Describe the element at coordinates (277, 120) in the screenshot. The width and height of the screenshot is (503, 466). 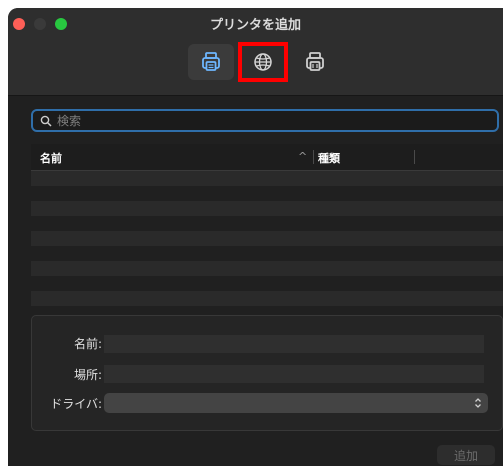
I see `search-input` at that location.